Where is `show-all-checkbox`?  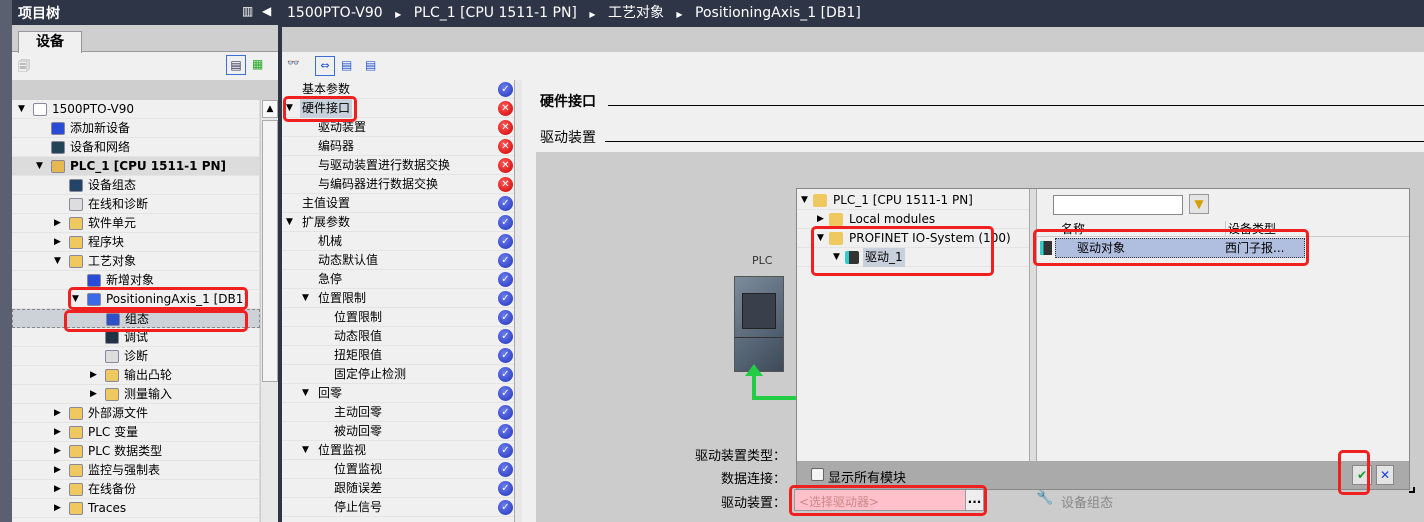
show-all-checkbox is located at coordinates (817, 474).